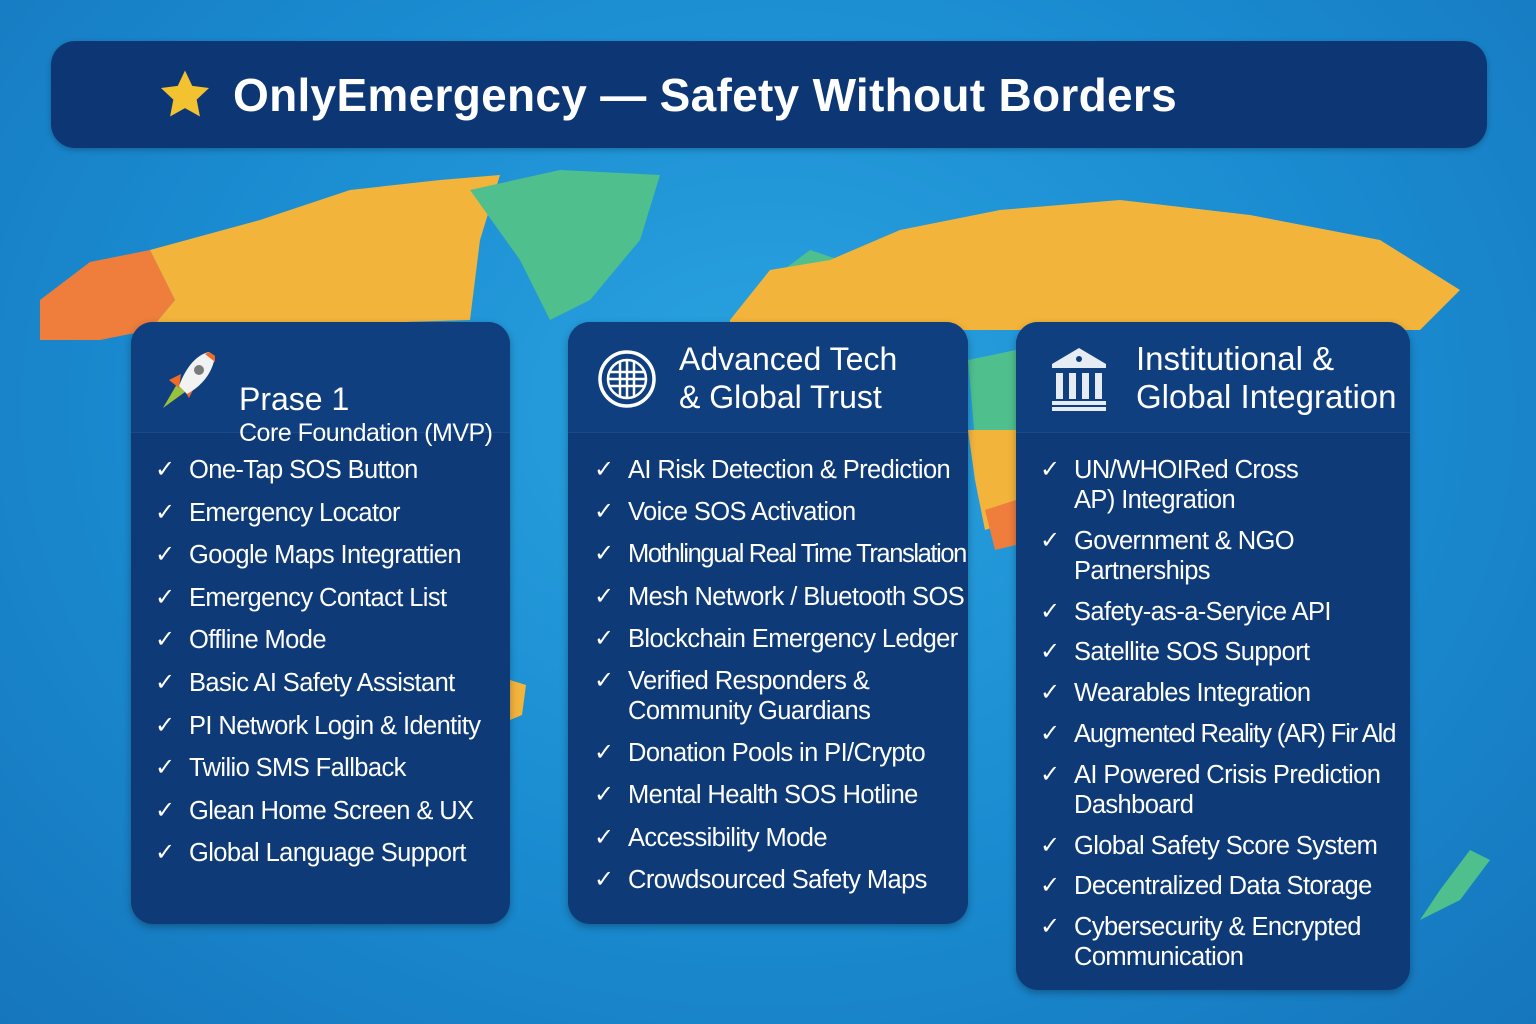 Image resolution: width=1536 pixels, height=1024 pixels. Describe the element at coordinates (322, 682) in the screenshot. I see `item-text: Basic AI Safety Assistant` at that location.